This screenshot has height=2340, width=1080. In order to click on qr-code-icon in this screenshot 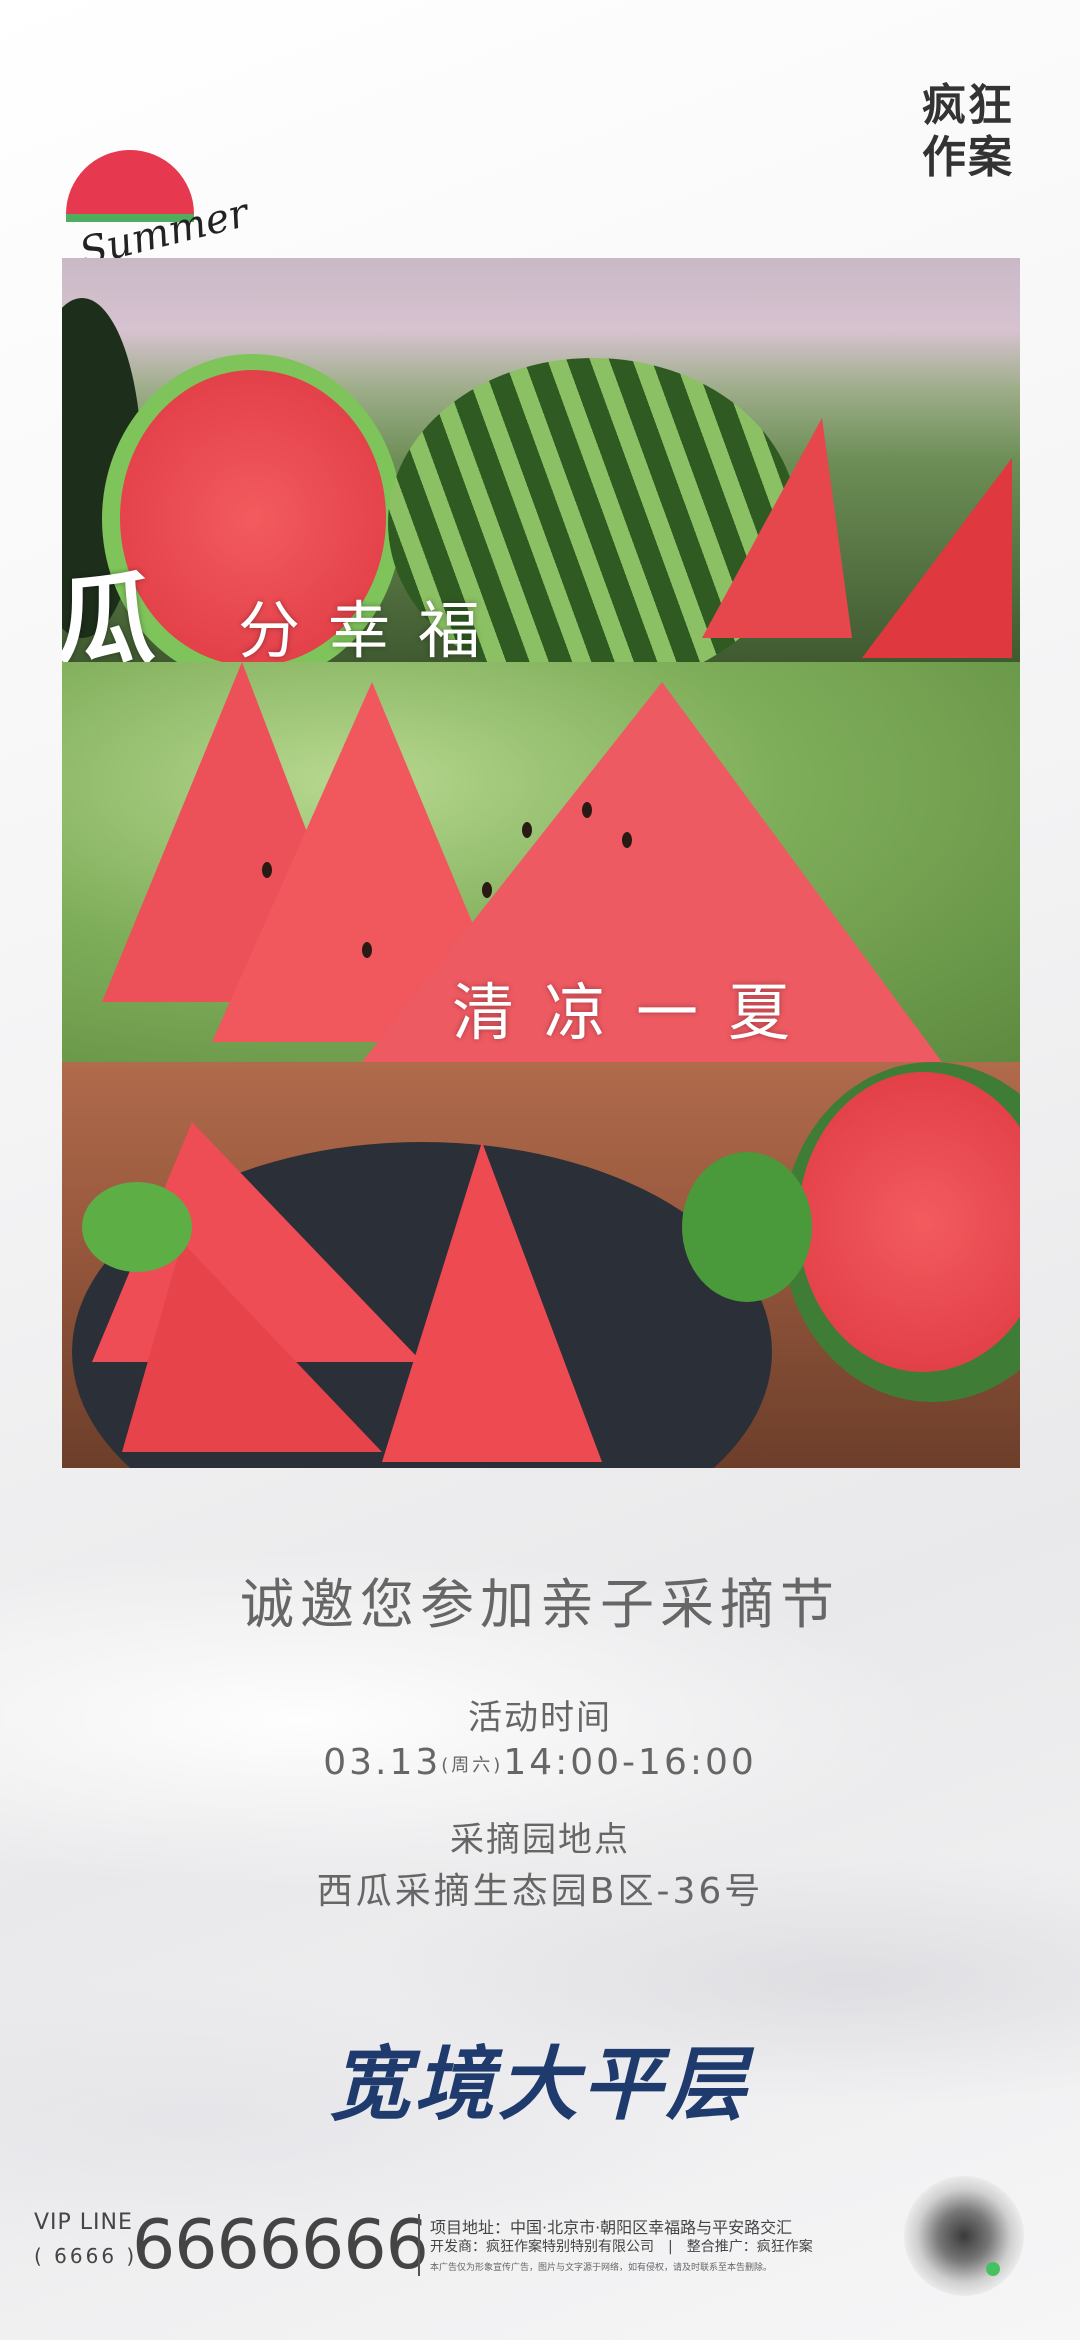, I will do `click(964, 2236)`.